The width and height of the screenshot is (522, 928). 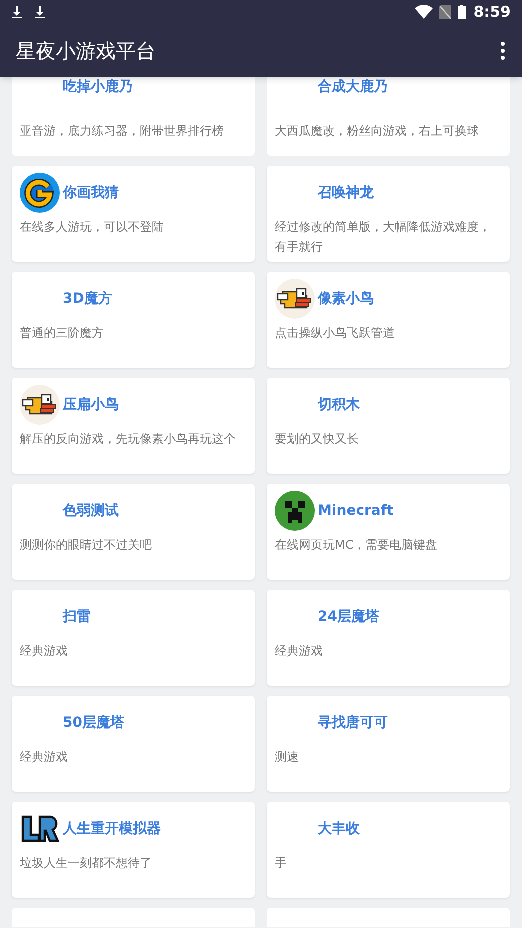 What do you see at coordinates (93, 723) in the screenshot?
I see `game-title: 50层魔塔` at bounding box center [93, 723].